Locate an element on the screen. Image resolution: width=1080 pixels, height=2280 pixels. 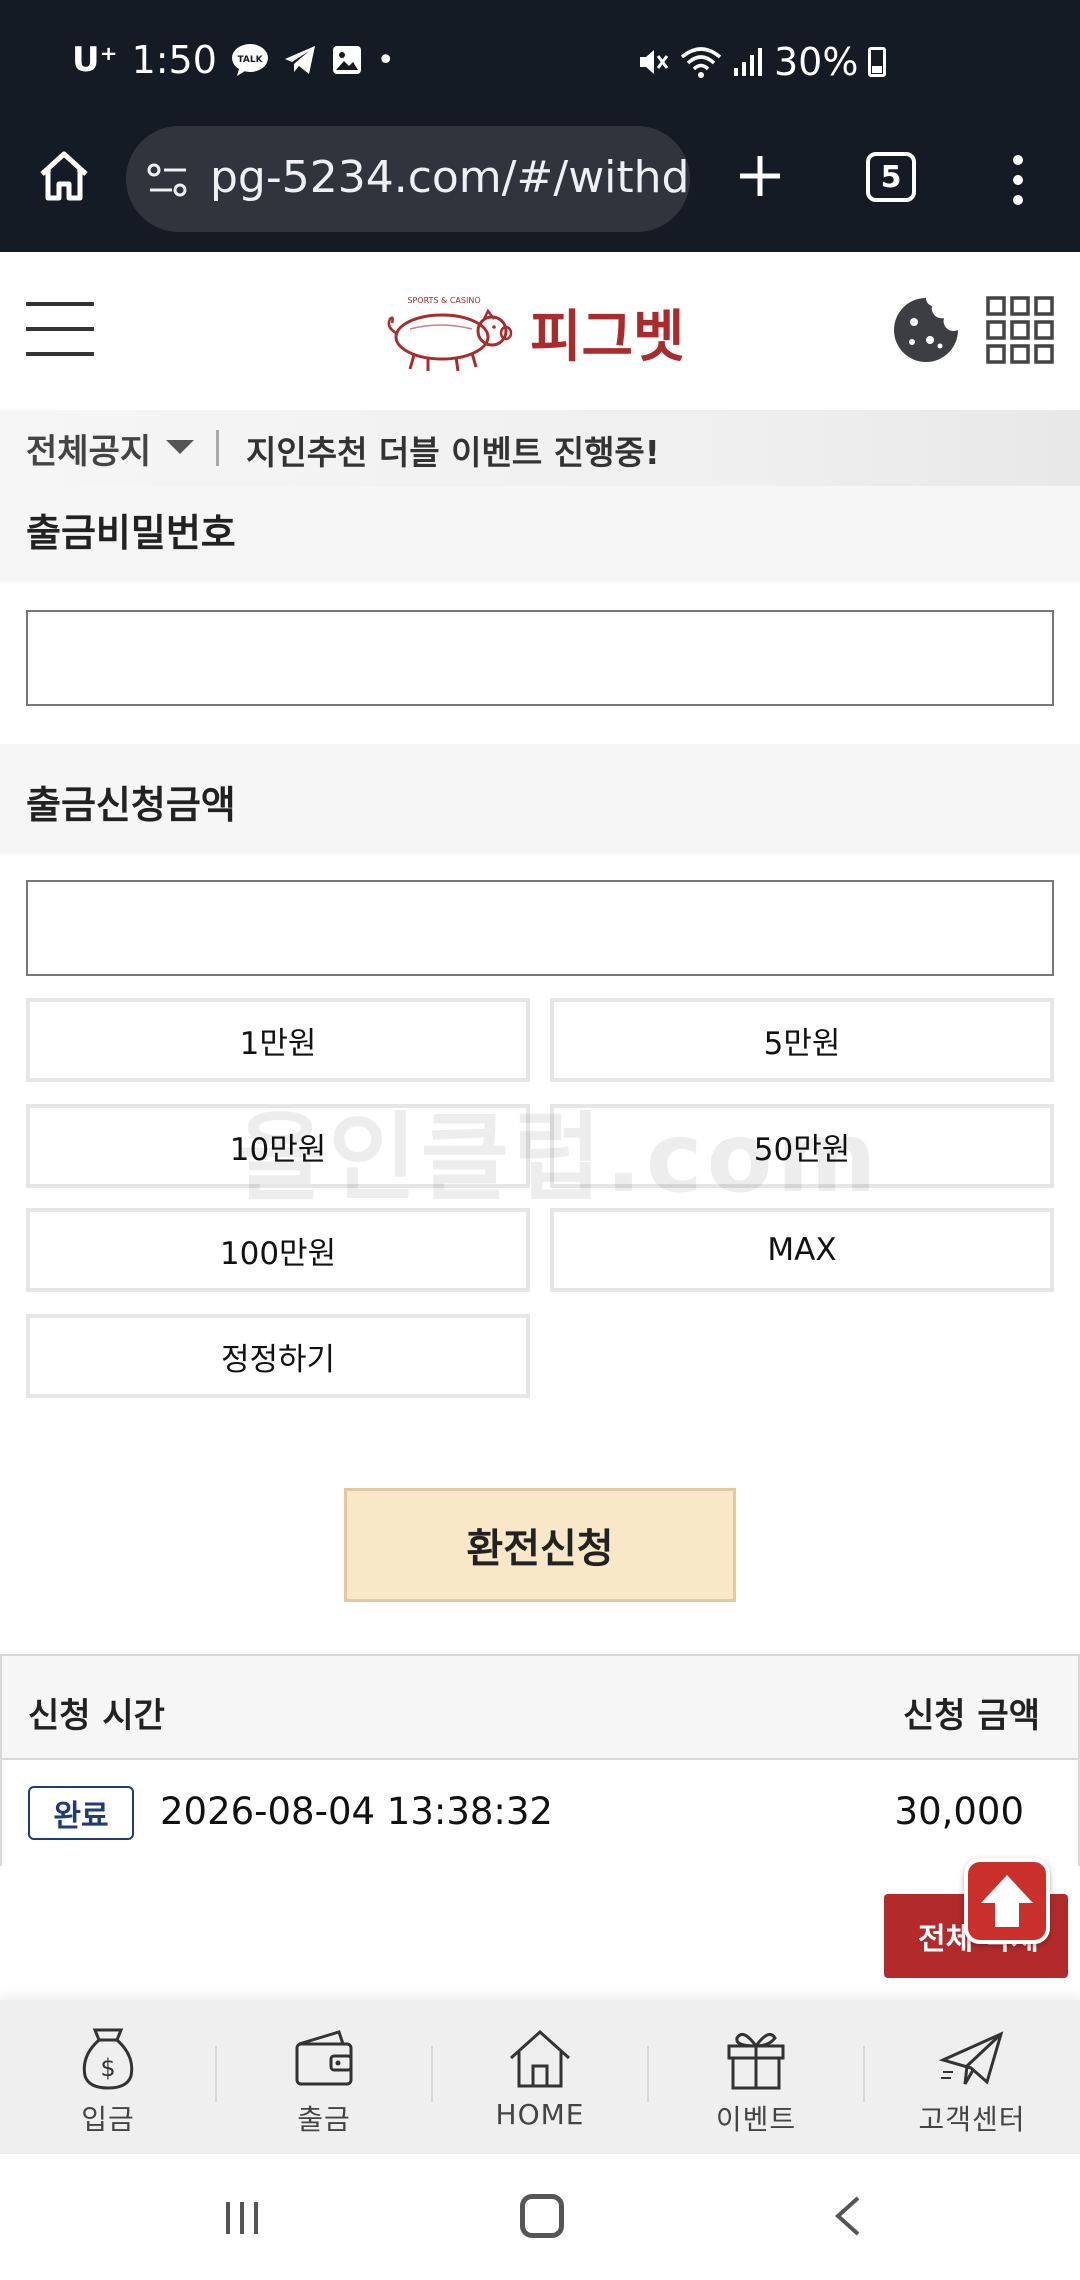
pig-logo-icon: SPORTS & CASINO is located at coordinates (450, 334).